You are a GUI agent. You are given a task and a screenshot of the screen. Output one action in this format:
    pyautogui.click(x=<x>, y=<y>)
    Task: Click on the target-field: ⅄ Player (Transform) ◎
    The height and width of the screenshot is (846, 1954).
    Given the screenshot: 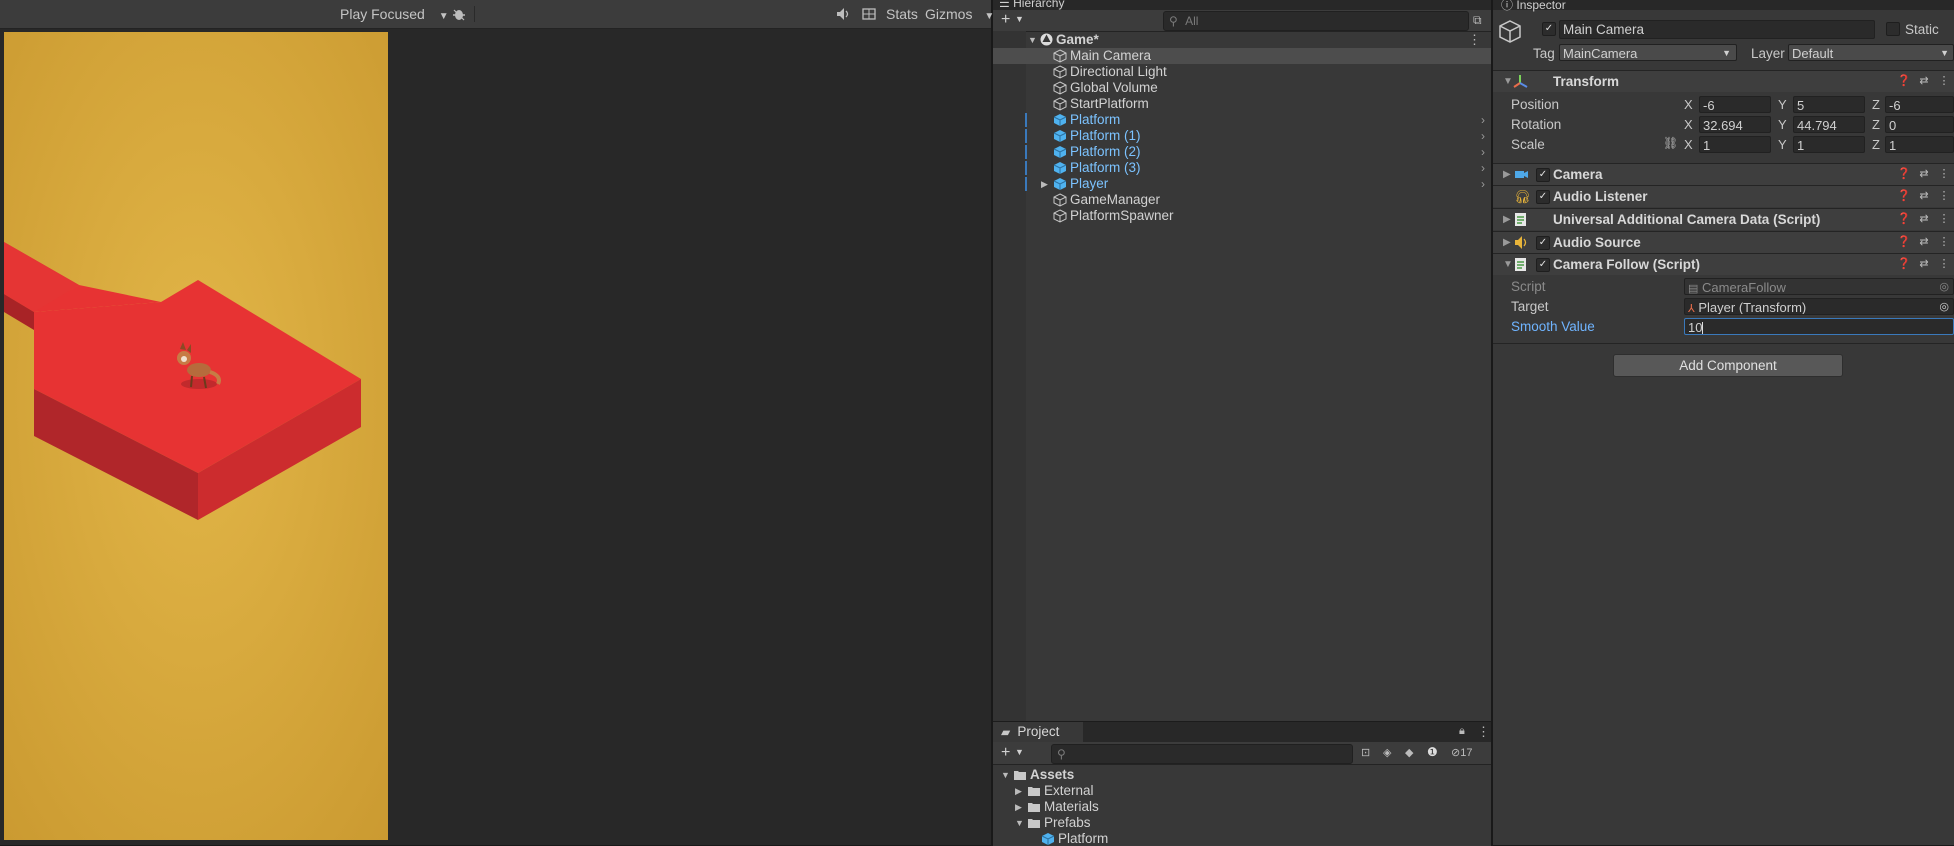 What is the action you would take?
    pyautogui.click(x=1819, y=306)
    